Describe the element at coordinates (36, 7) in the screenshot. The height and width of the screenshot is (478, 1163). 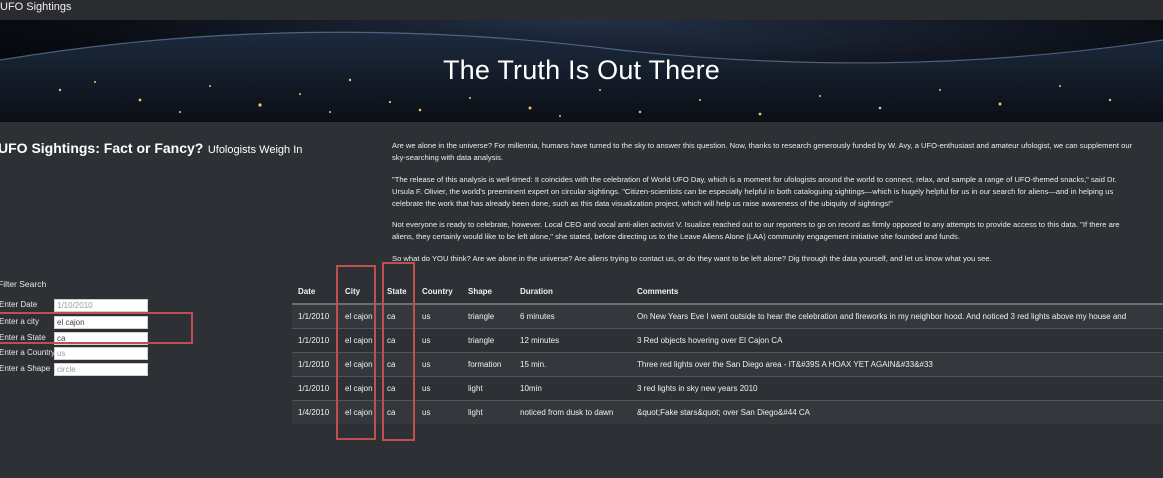
I see `navbar-brand: UFO Sightings` at that location.